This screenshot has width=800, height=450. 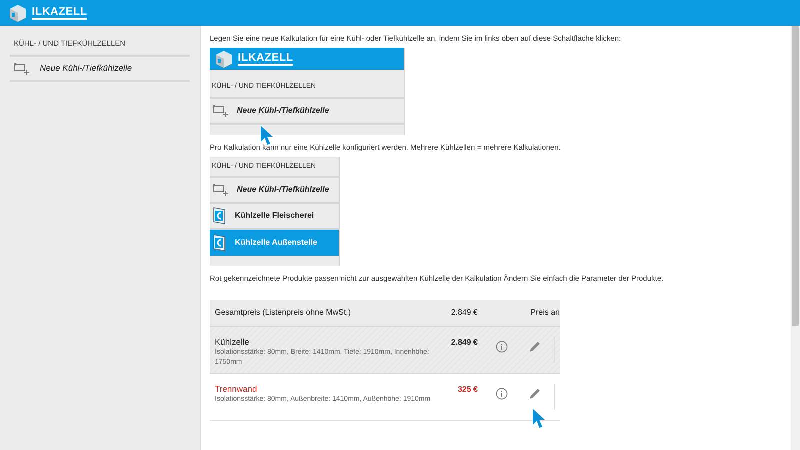 What do you see at coordinates (464, 313) in the screenshot?
I see `column-header: 2.849 €` at bounding box center [464, 313].